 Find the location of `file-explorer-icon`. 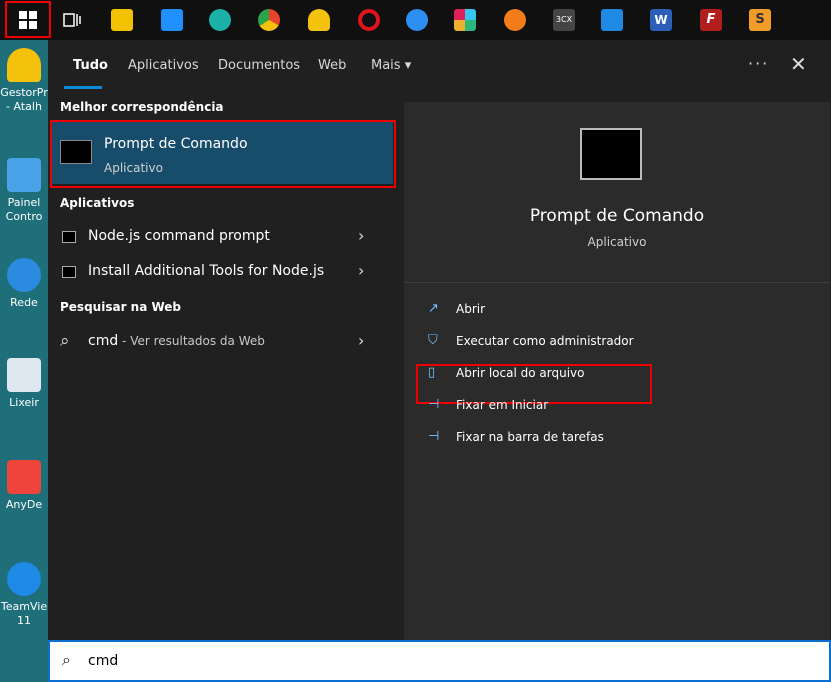

file-explorer-icon is located at coordinates (122, 20).